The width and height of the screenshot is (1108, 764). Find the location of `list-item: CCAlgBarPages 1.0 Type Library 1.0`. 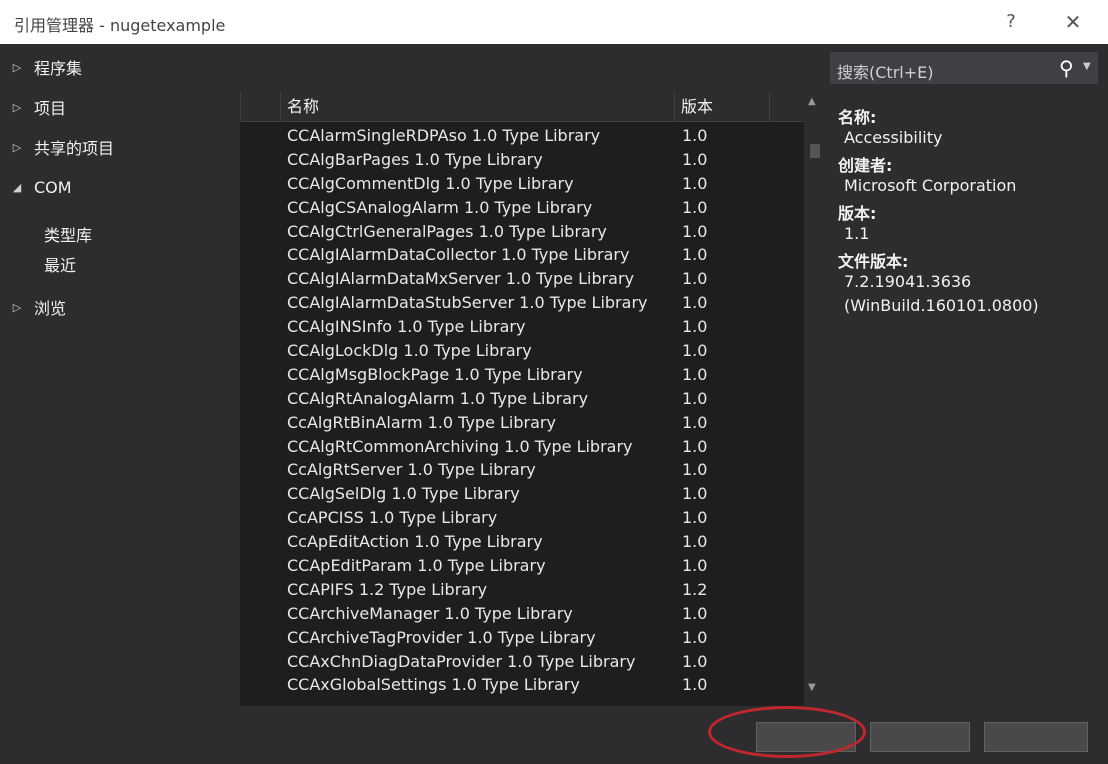

list-item: CCAlgBarPages 1.0 Type Library 1.0 is located at coordinates (522, 160).